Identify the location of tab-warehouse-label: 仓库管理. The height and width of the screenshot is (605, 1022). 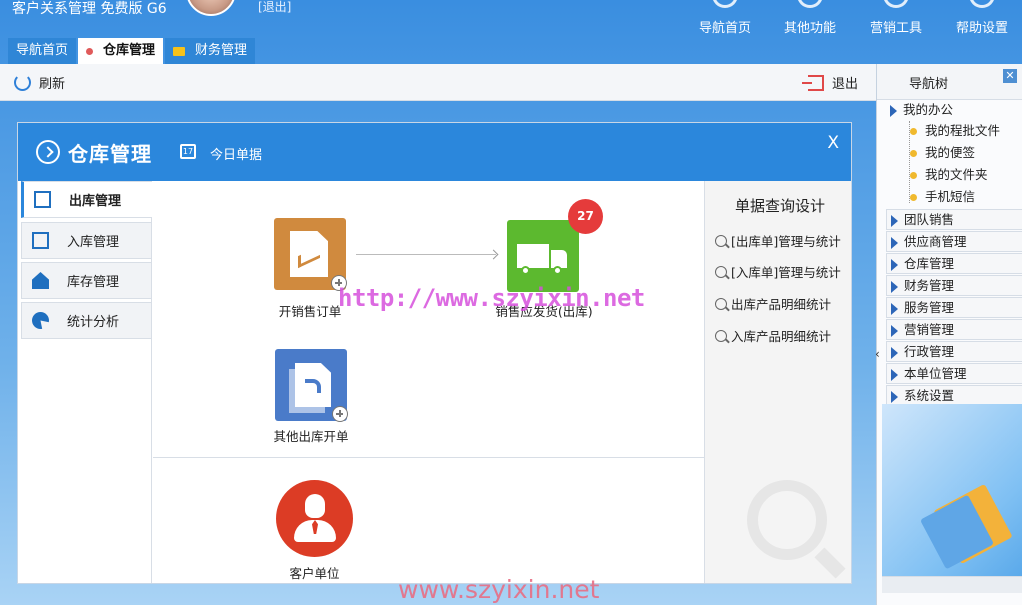
(129, 50).